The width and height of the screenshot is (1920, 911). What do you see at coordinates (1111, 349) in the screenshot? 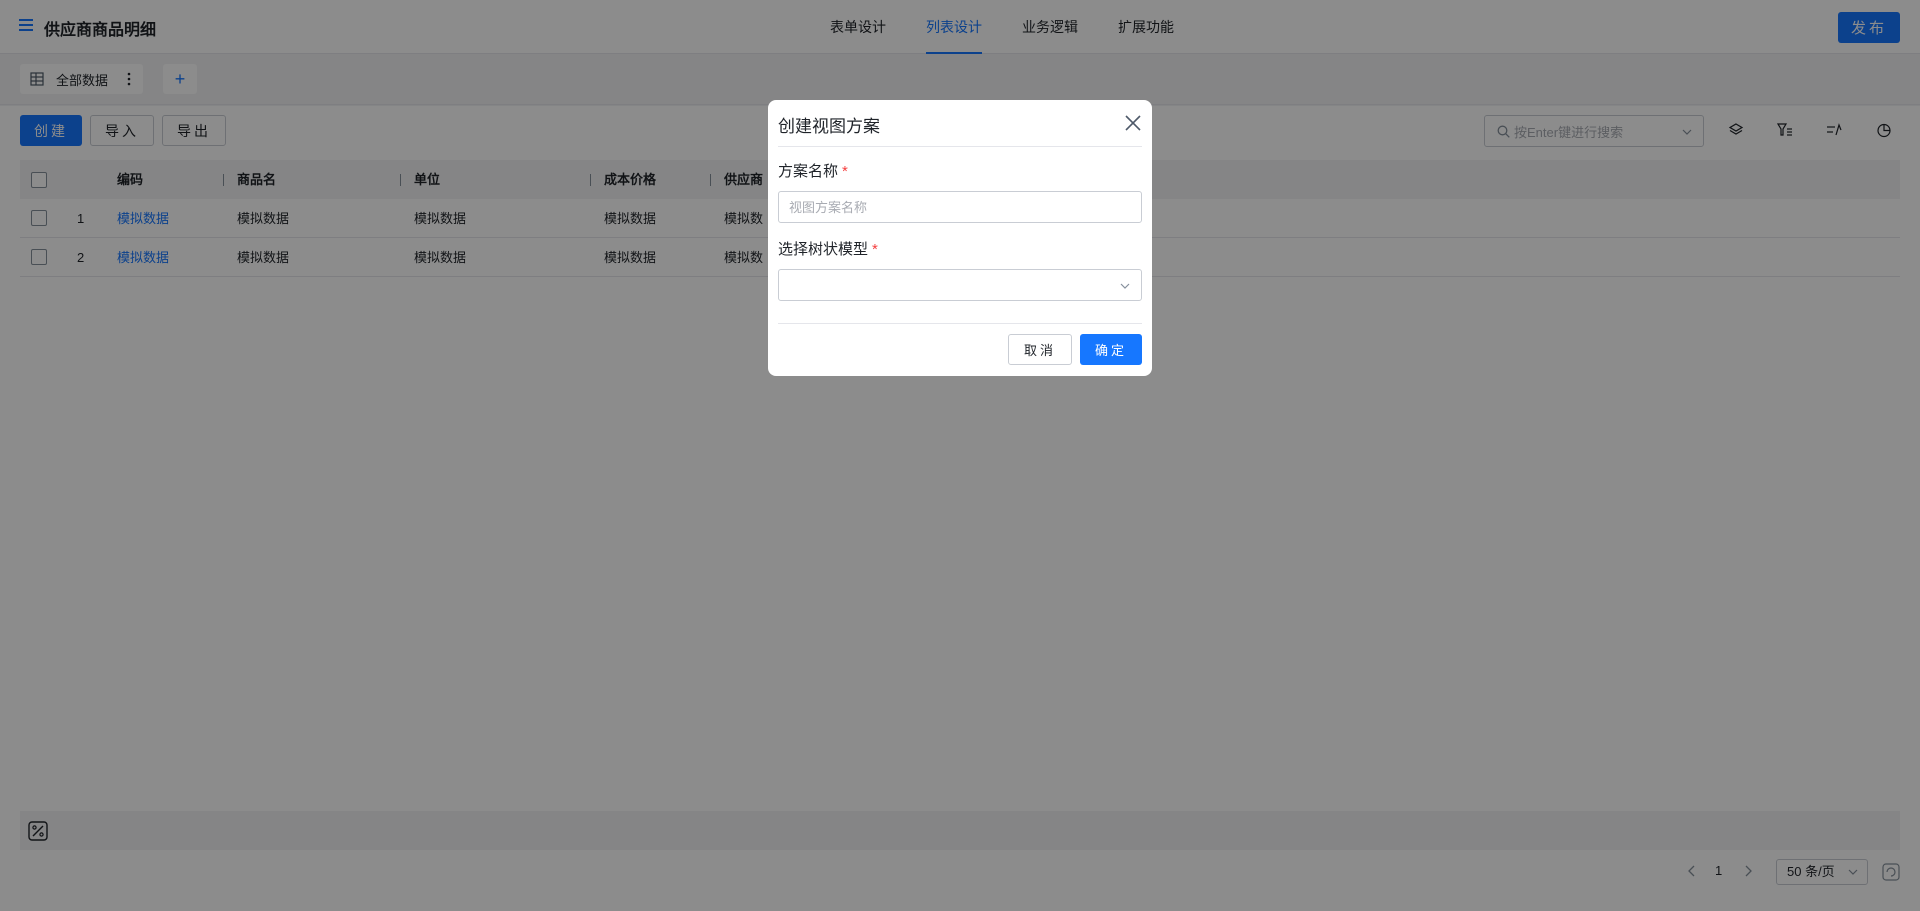
I see `confirm-button: 确定` at bounding box center [1111, 349].